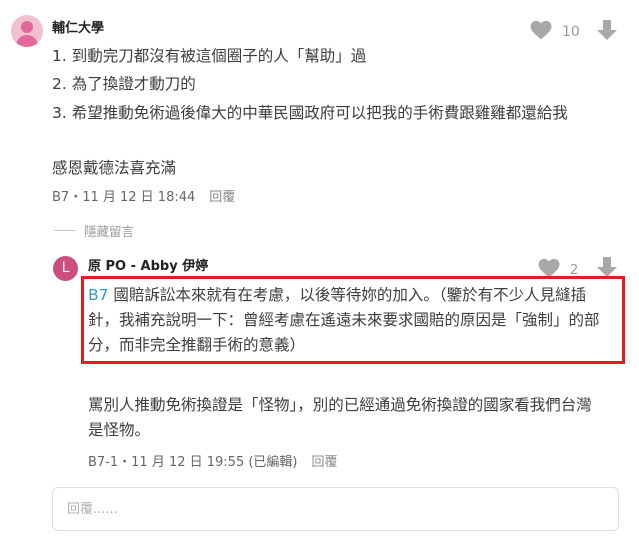 This screenshot has height=541, width=639. What do you see at coordinates (340, 405) in the screenshot?
I see `reply-text-line: 罵別人推動免術換證是「怪物」，別的已經通過免術換證的國家看我們台灣` at bounding box center [340, 405].